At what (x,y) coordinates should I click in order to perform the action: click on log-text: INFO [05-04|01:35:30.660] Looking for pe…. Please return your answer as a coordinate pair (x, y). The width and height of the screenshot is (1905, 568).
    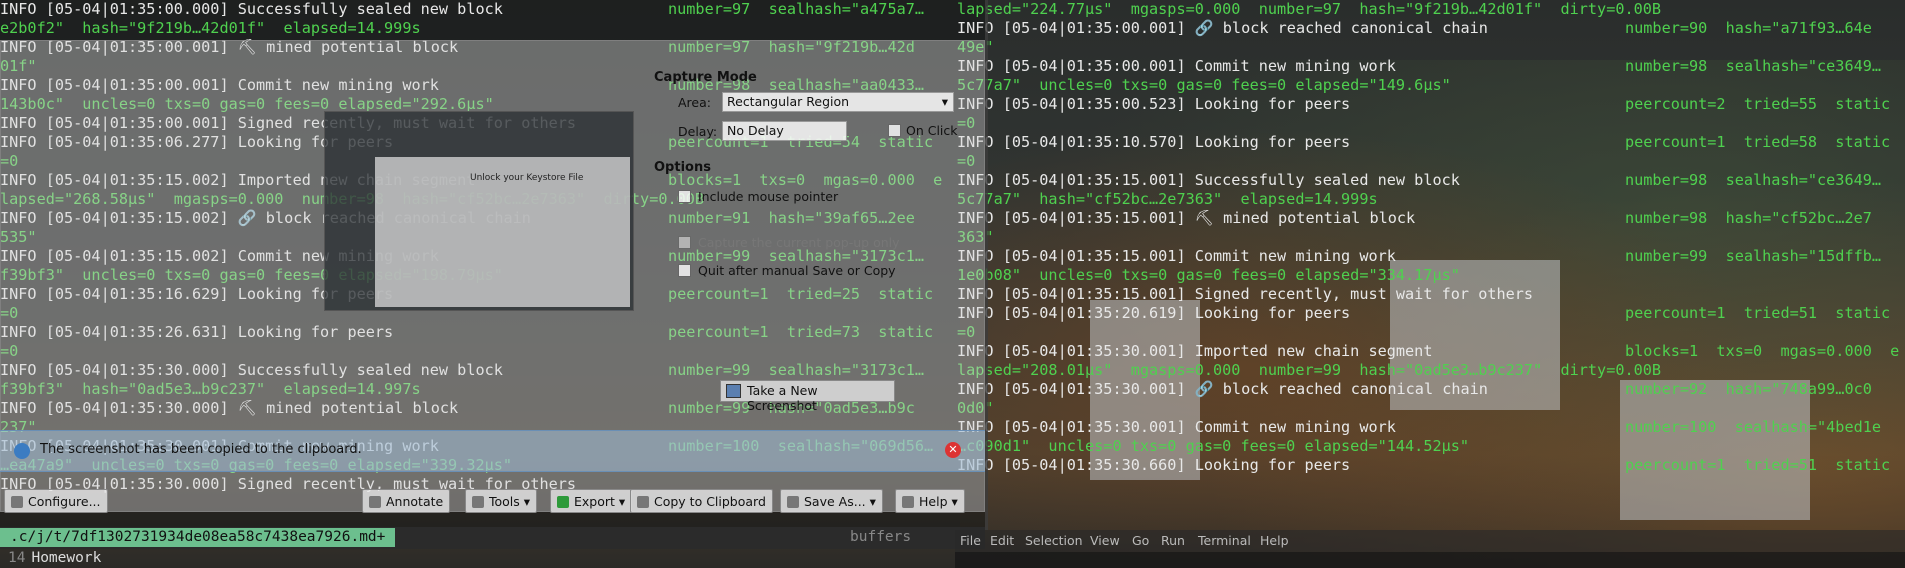
    Looking at the image, I should click on (1154, 465).